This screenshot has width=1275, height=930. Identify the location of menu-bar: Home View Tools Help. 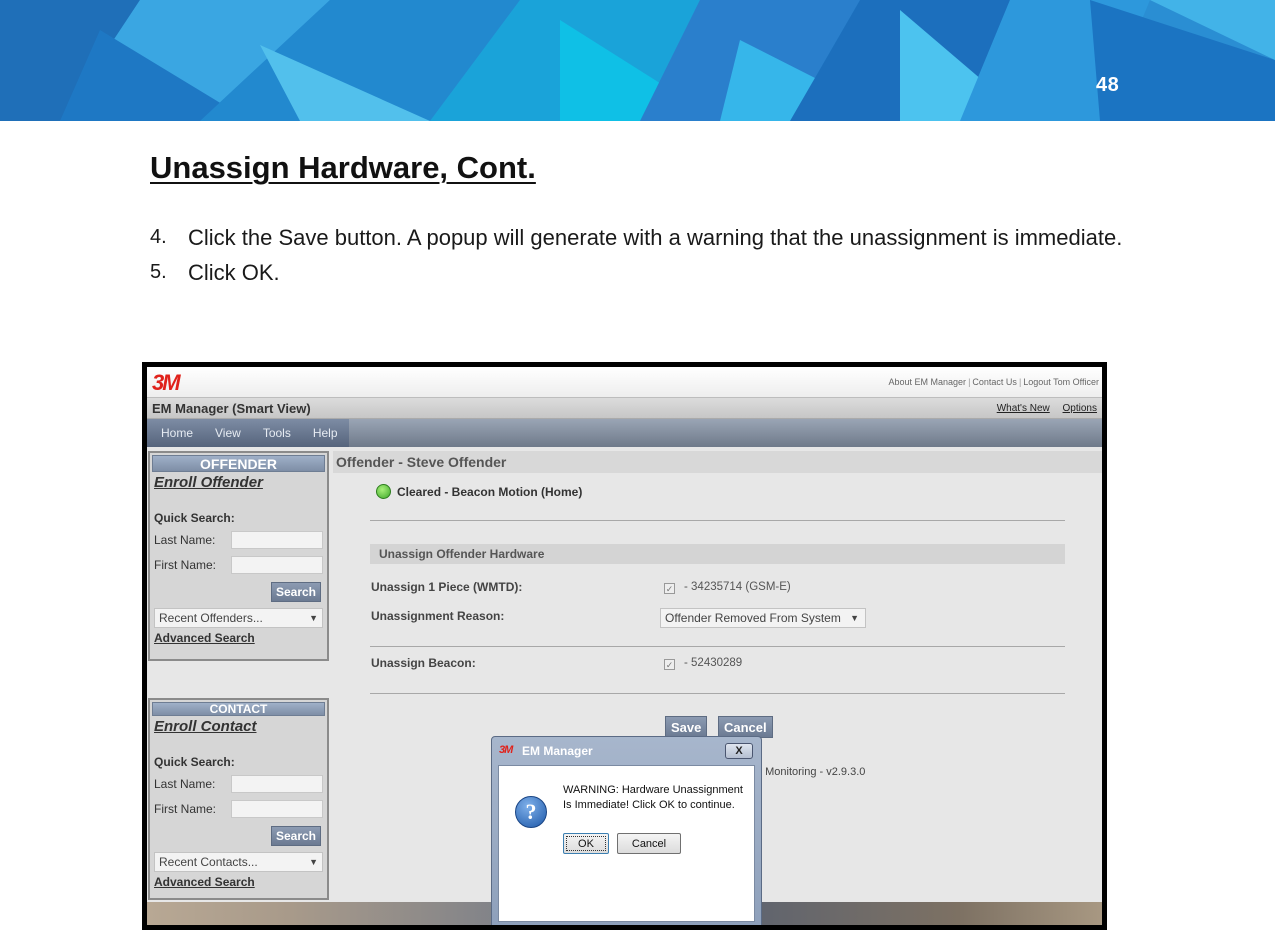
(624, 433).